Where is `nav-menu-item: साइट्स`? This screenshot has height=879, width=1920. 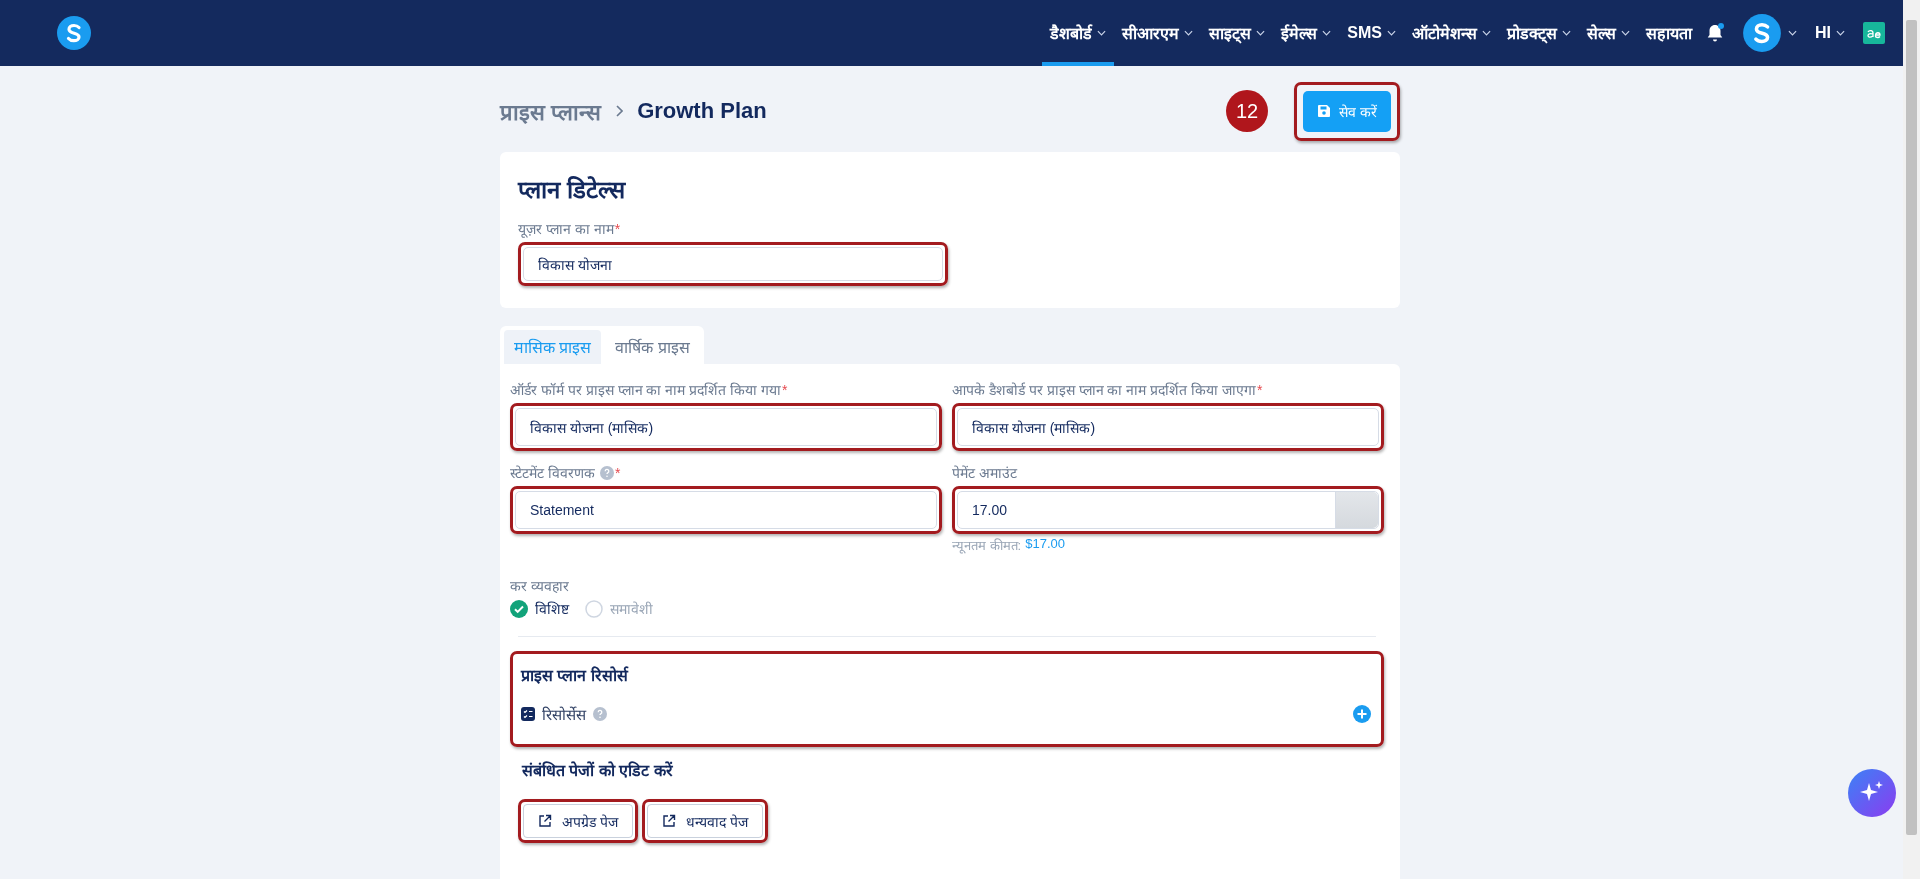
nav-menu-item: साइट्स is located at coordinates (1237, 33).